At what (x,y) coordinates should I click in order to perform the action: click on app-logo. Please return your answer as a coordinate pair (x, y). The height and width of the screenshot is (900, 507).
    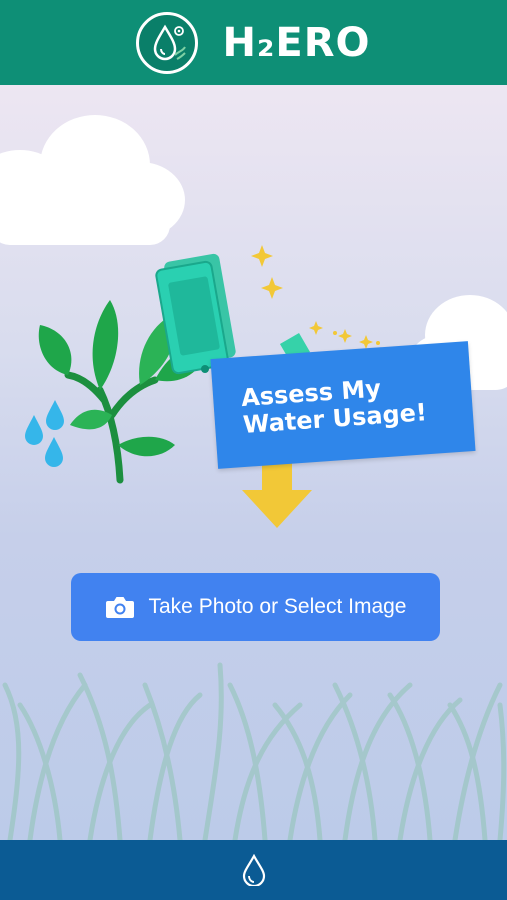
    Looking at the image, I should click on (167, 42).